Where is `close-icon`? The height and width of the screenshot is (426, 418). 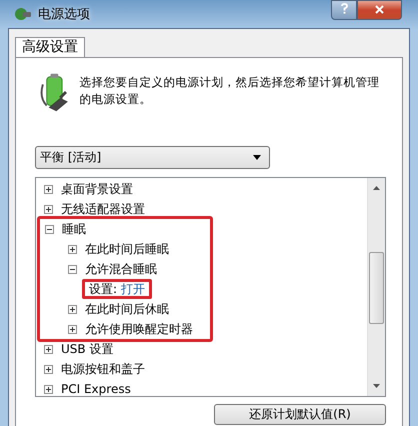
close-icon is located at coordinates (379, 9).